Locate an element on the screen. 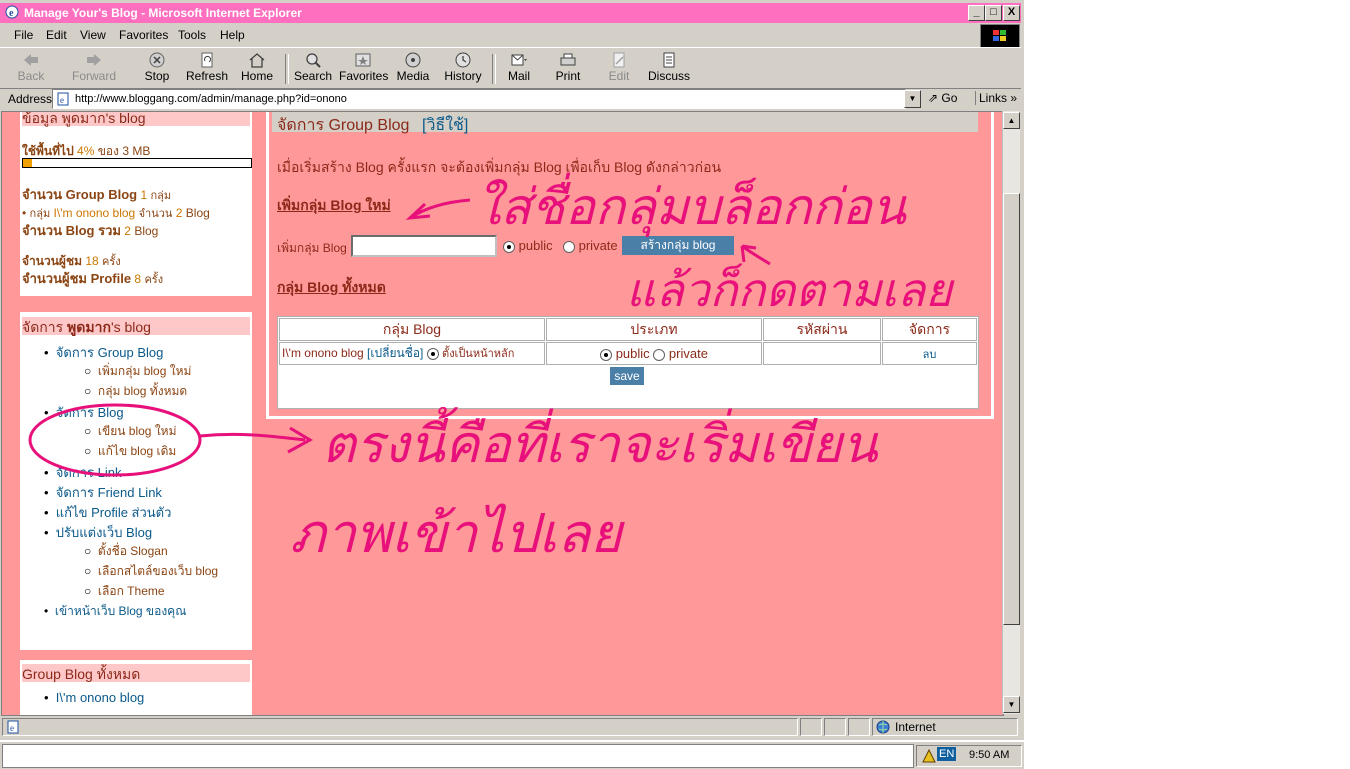  nav-blog-label: จัดการ Blog is located at coordinates (89, 412).